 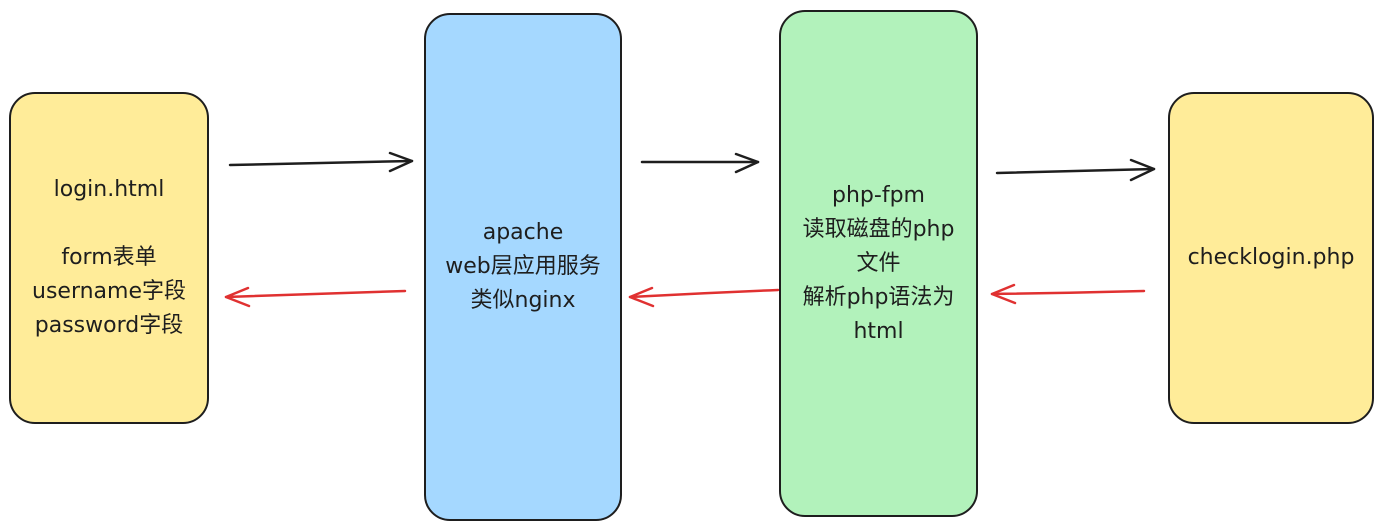 What do you see at coordinates (704, 297) in the screenshot?
I see `arrow-fpm-to-apache` at bounding box center [704, 297].